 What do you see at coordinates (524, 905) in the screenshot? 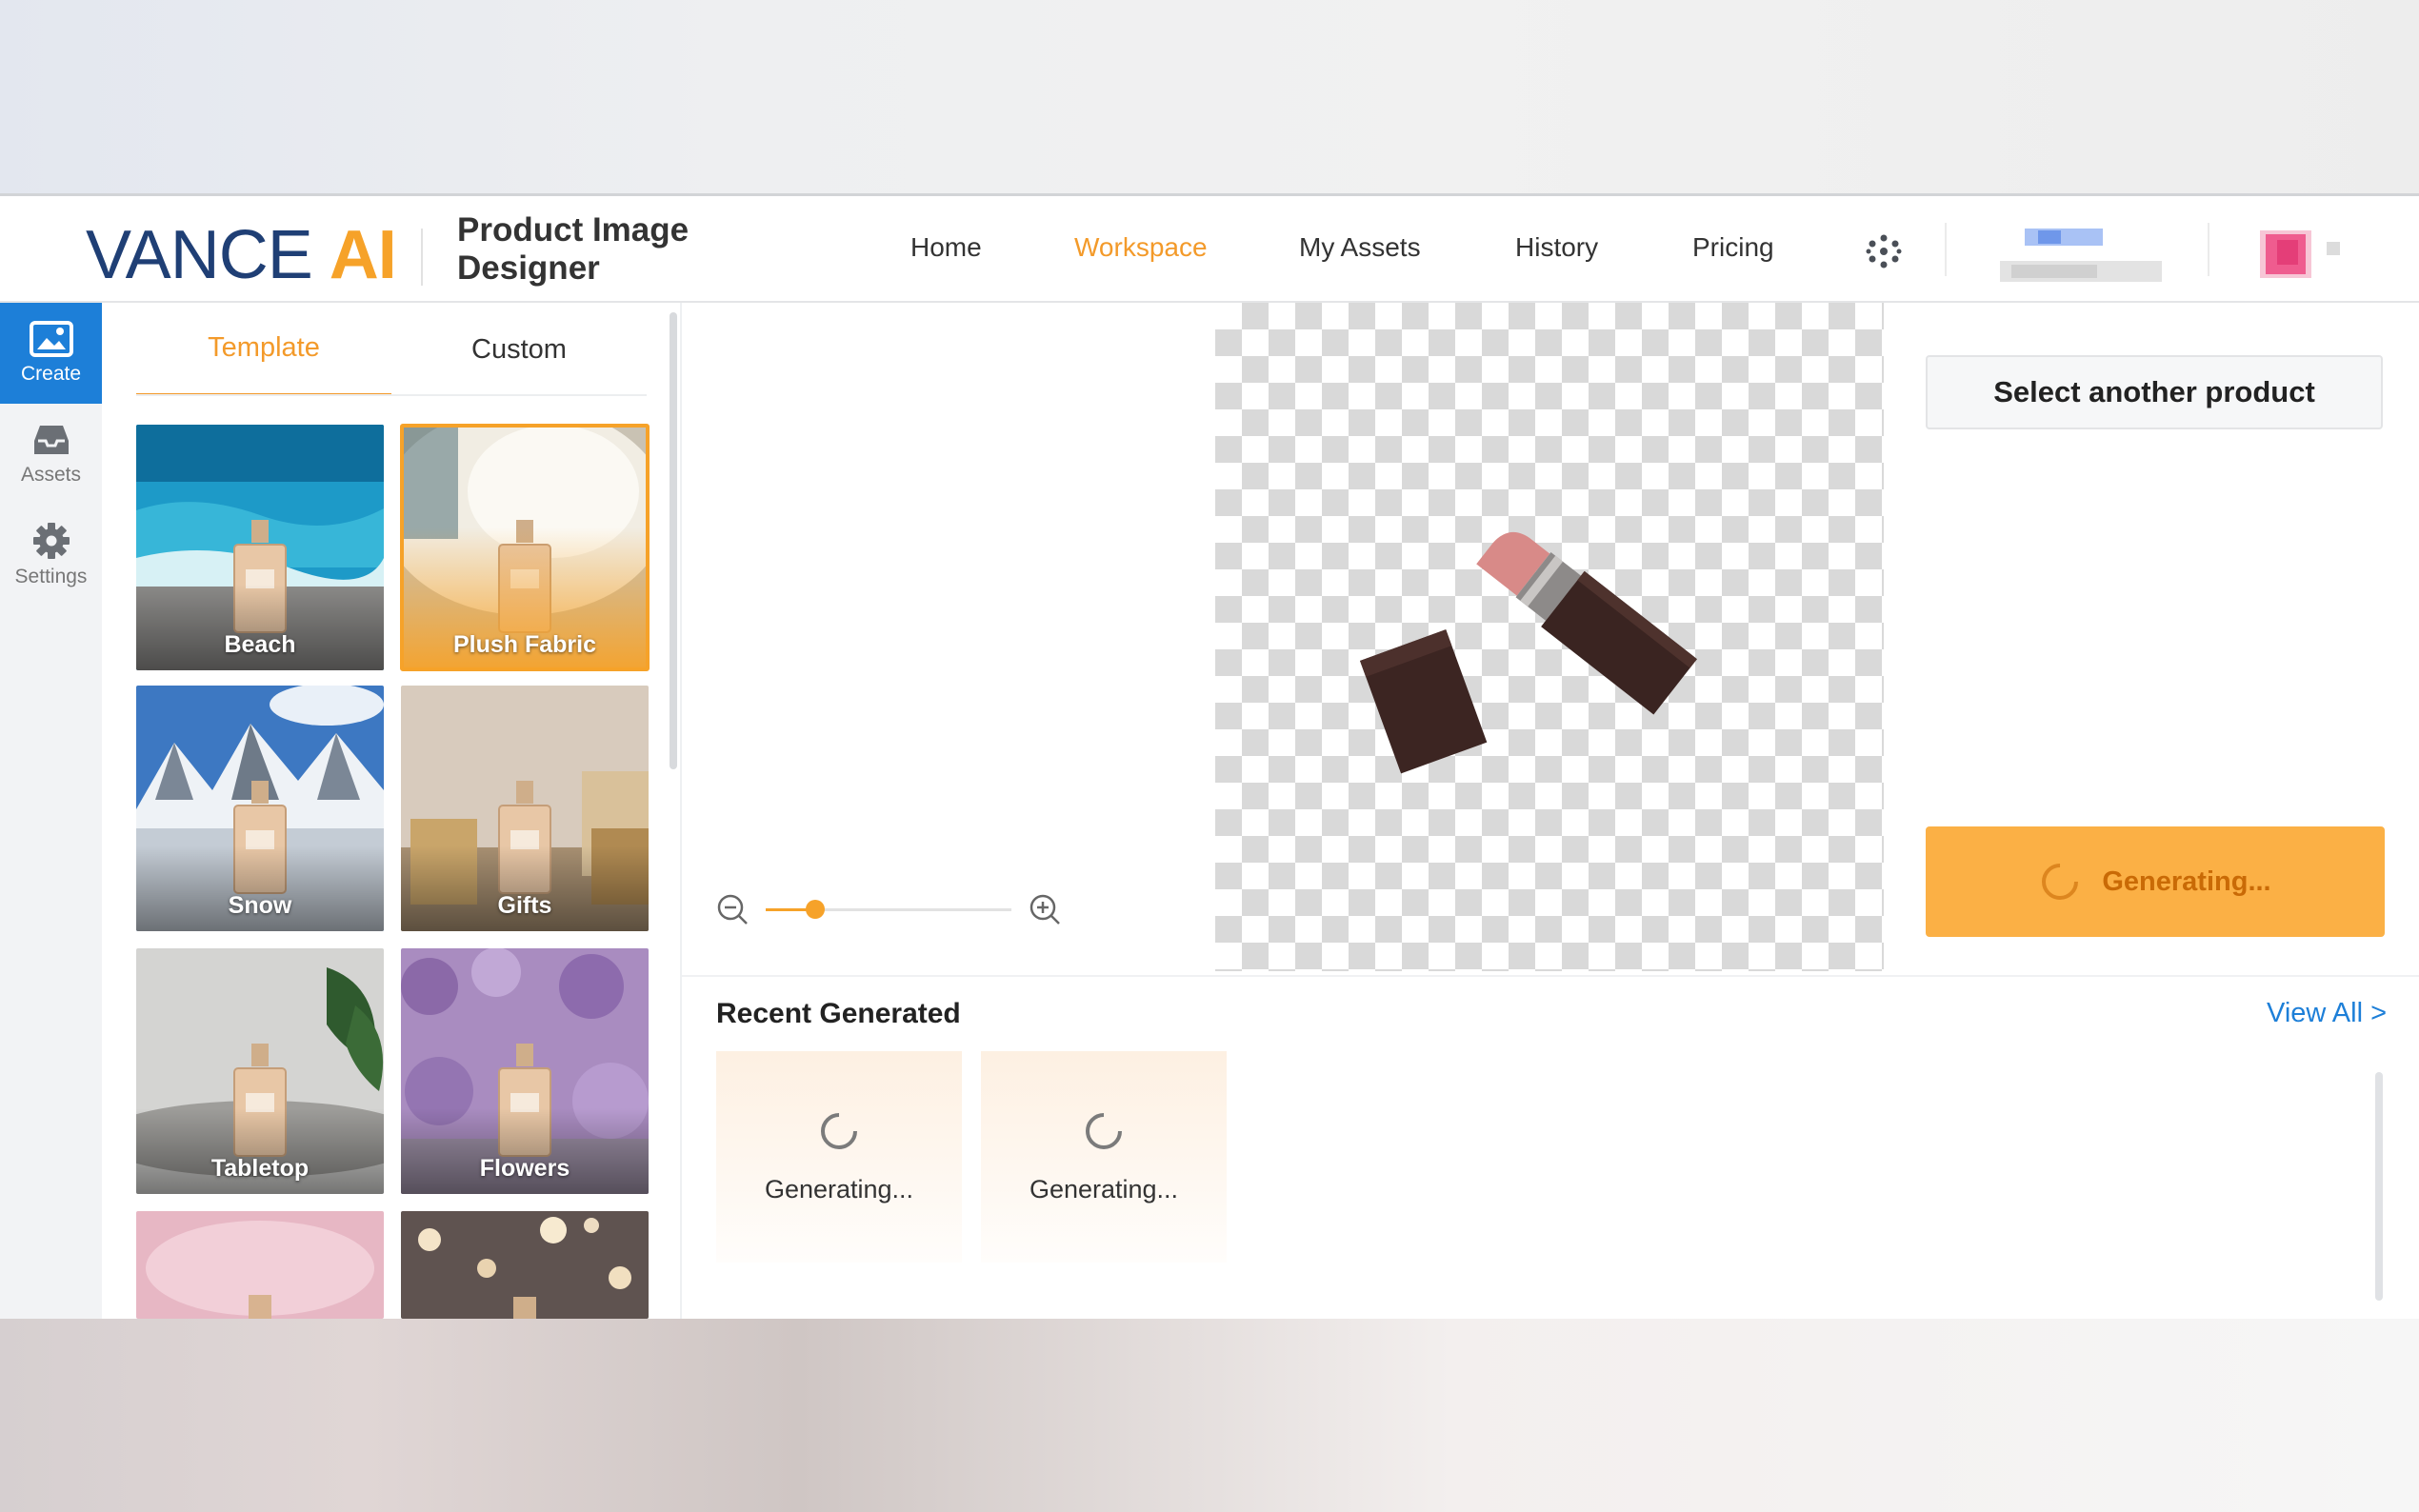
I see `template-label: Gifts` at bounding box center [524, 905].